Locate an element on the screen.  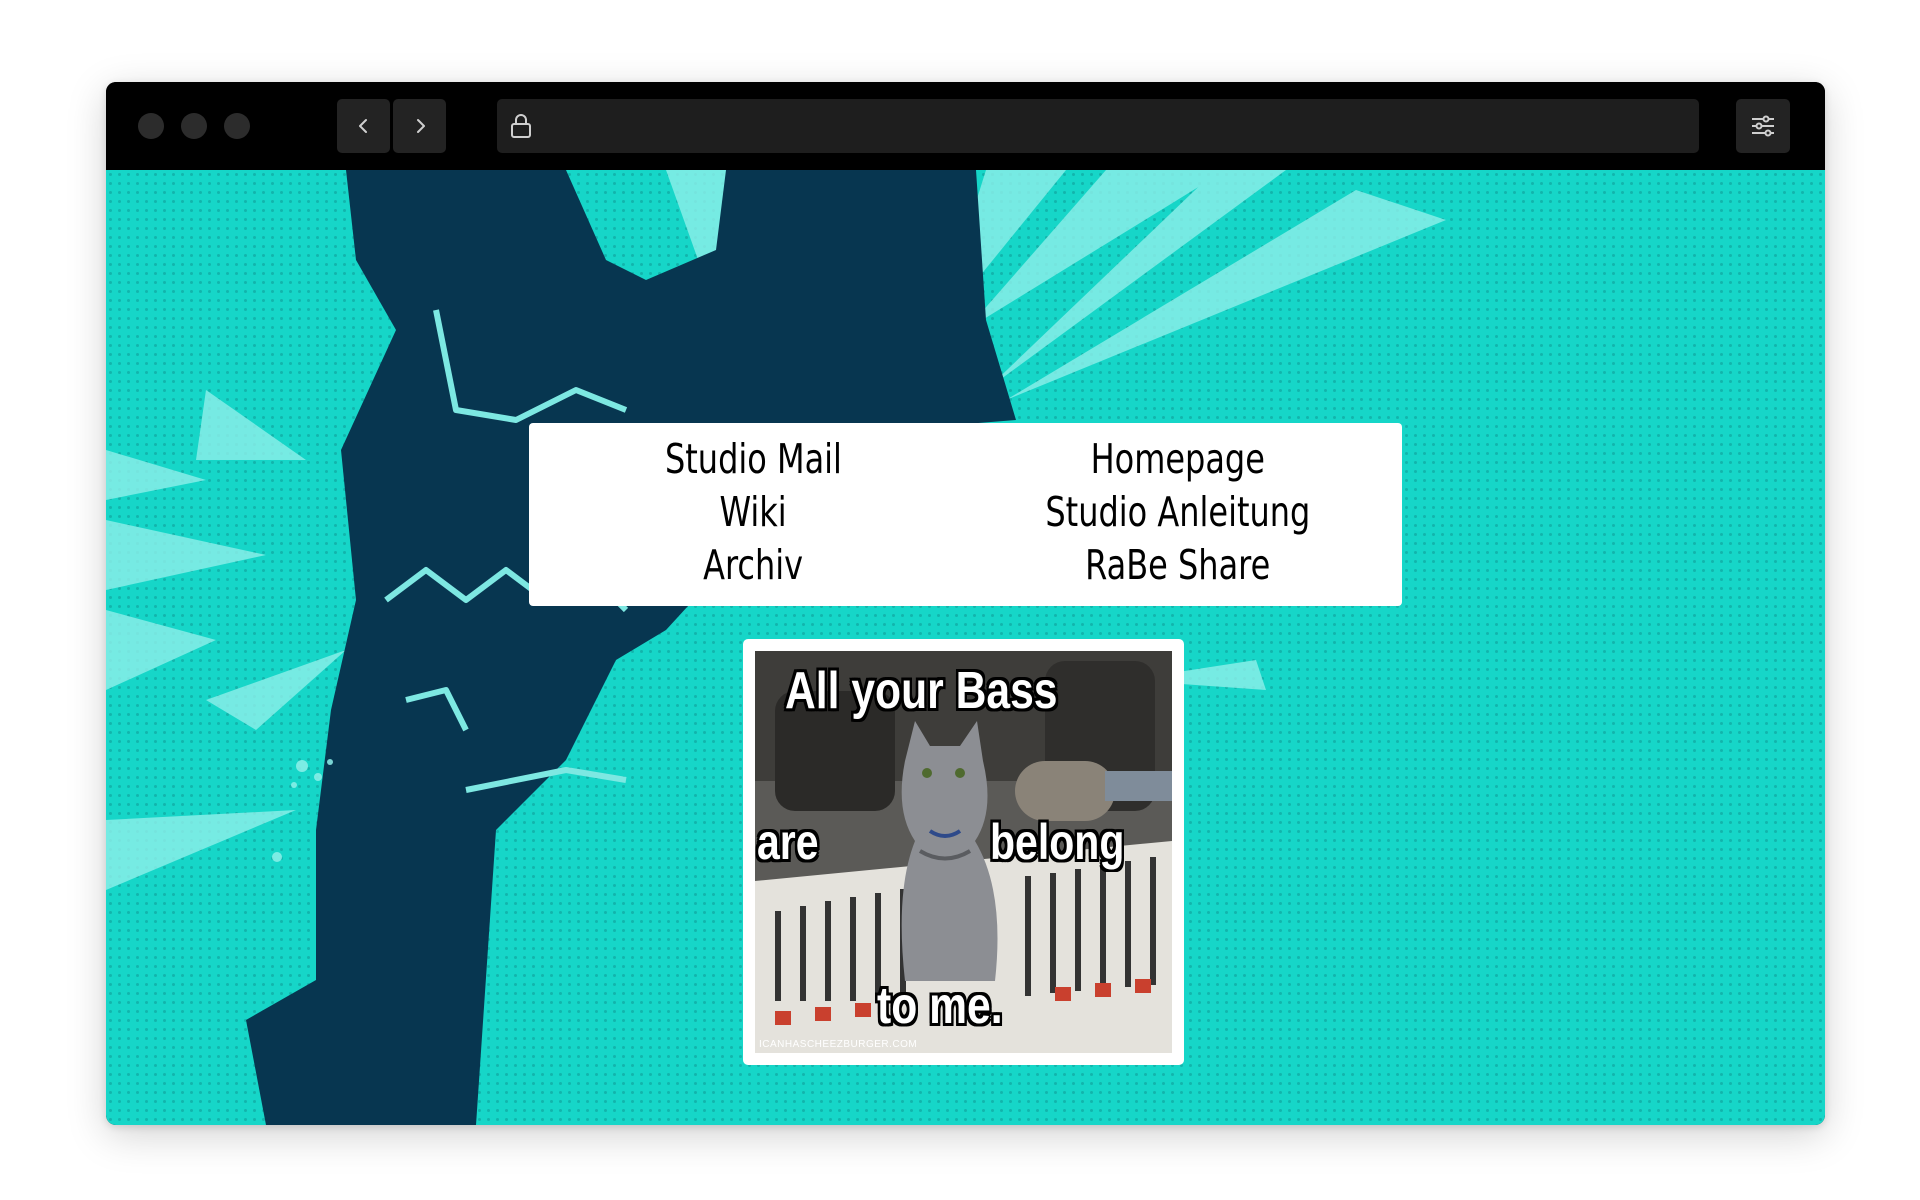
lock-icon is located at coordinates (521, 126).